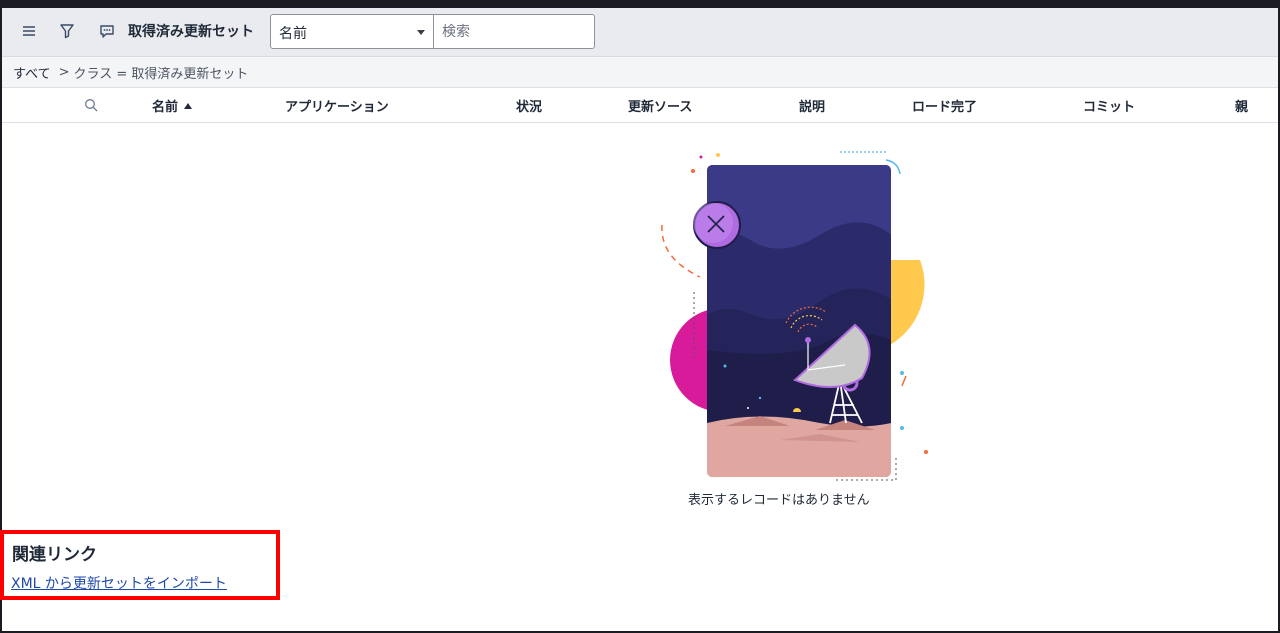 Image resolution: width=1280 pixels, height=633 pixels. What do you see at coordinates (660, 105) in the screenshot?
I see `column-header-update-source: 更新ソース` at bounding box center [660, 105].